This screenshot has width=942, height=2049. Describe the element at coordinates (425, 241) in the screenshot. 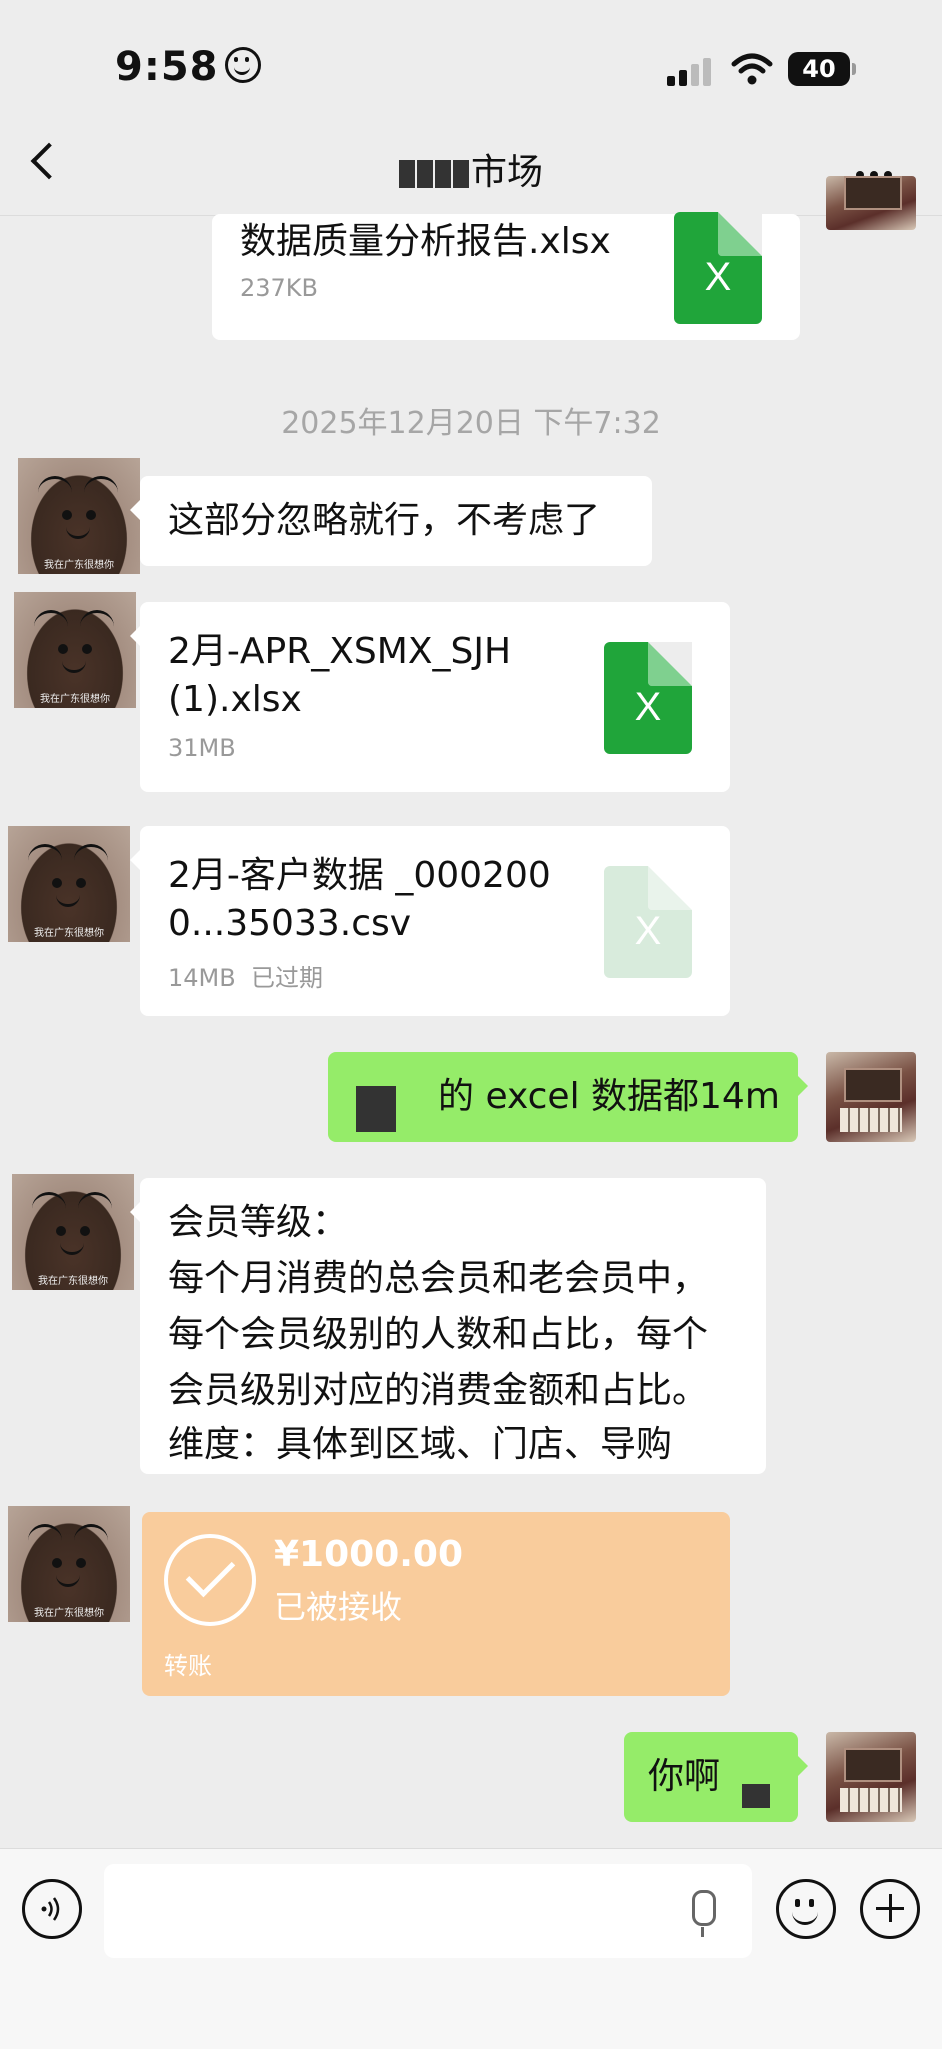

I see `file-name: 数据质量分析报告.xlsx` at that location.